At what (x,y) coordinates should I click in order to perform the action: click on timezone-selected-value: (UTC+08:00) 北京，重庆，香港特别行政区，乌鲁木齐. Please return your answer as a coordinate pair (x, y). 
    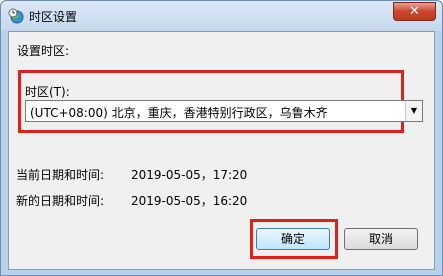
    Looking at the image, I should click on (179, 113).